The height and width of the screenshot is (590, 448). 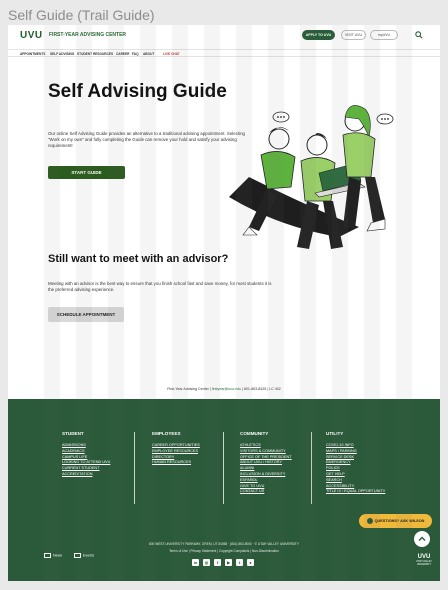 I want to click on instagram-icon: ◎, so click(x=206, y=562).